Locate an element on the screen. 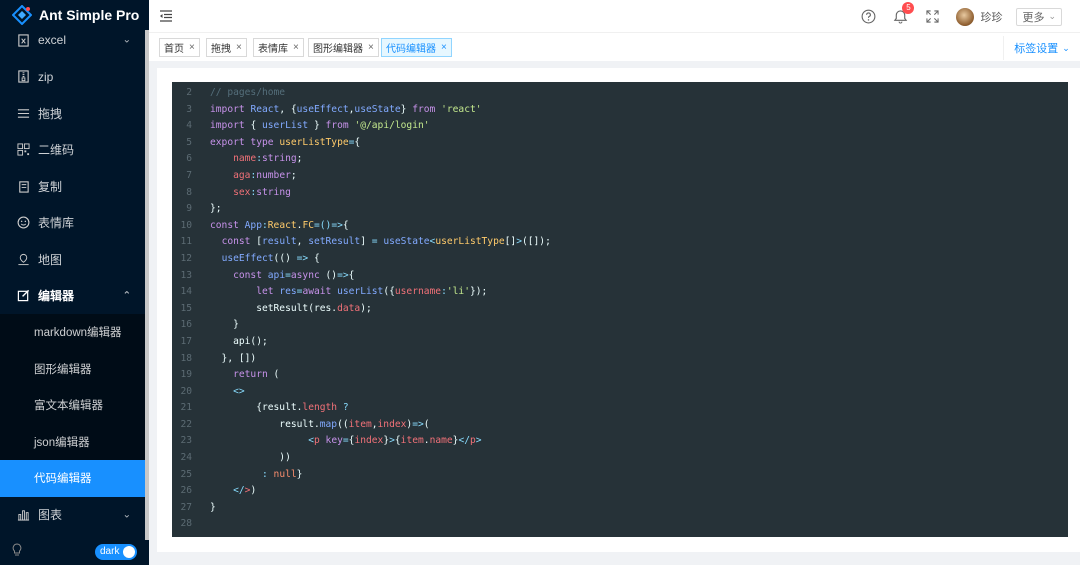  tab-drag: 拖拽 × is located at coordinates (226, 47).